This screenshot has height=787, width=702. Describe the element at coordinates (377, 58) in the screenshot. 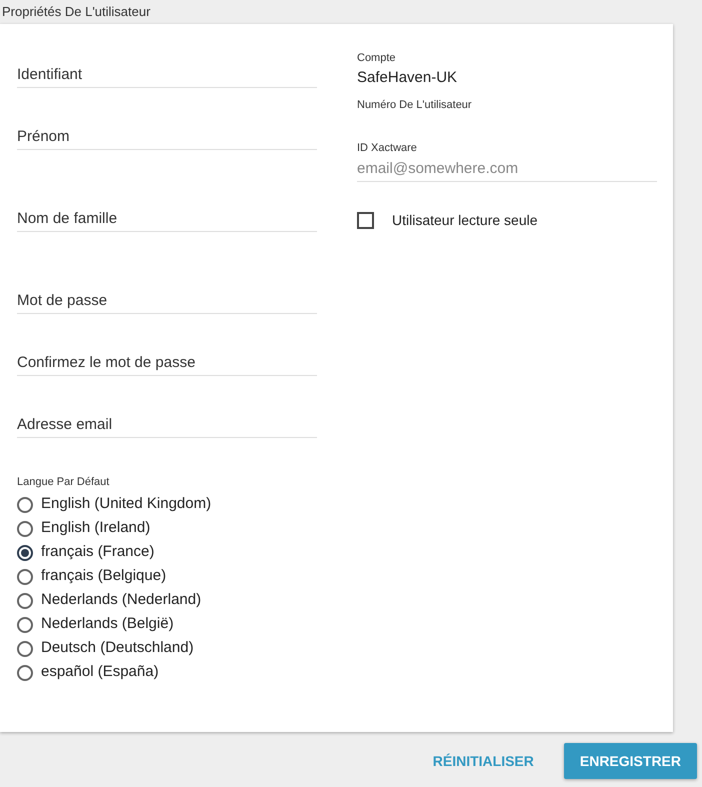

I see `field-label: Compte` at that location.